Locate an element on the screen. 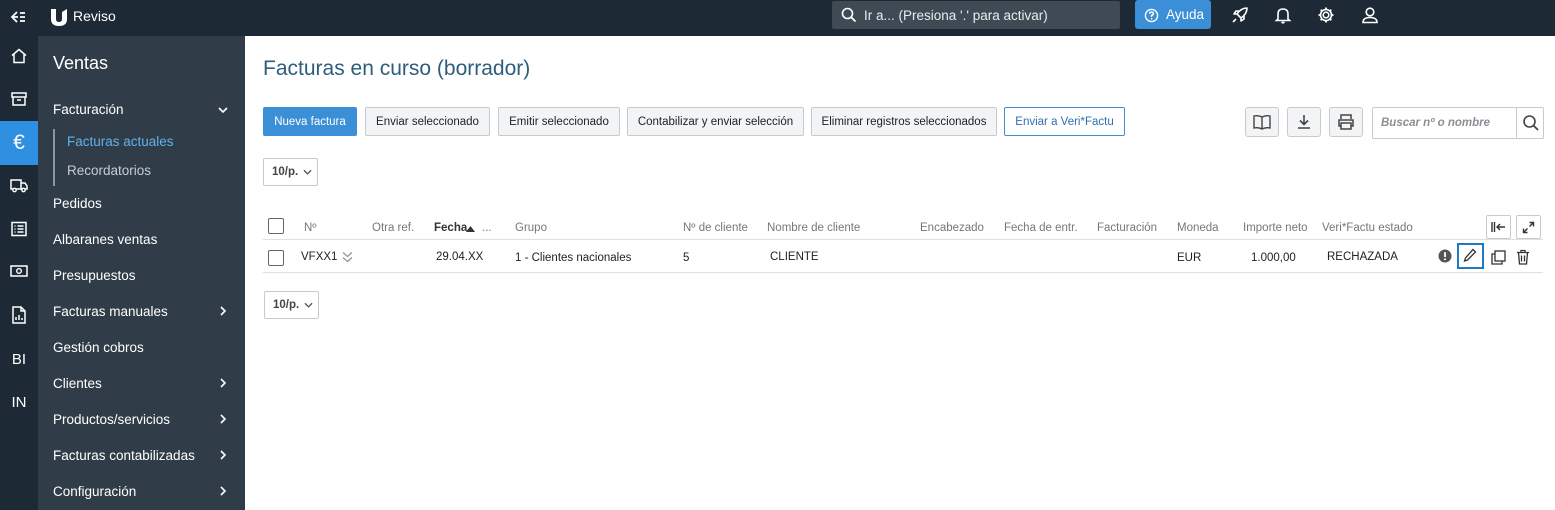 This screenshot has height=510, width=1555. cell-moneda: EUR is located at coordinates (1189, 258).